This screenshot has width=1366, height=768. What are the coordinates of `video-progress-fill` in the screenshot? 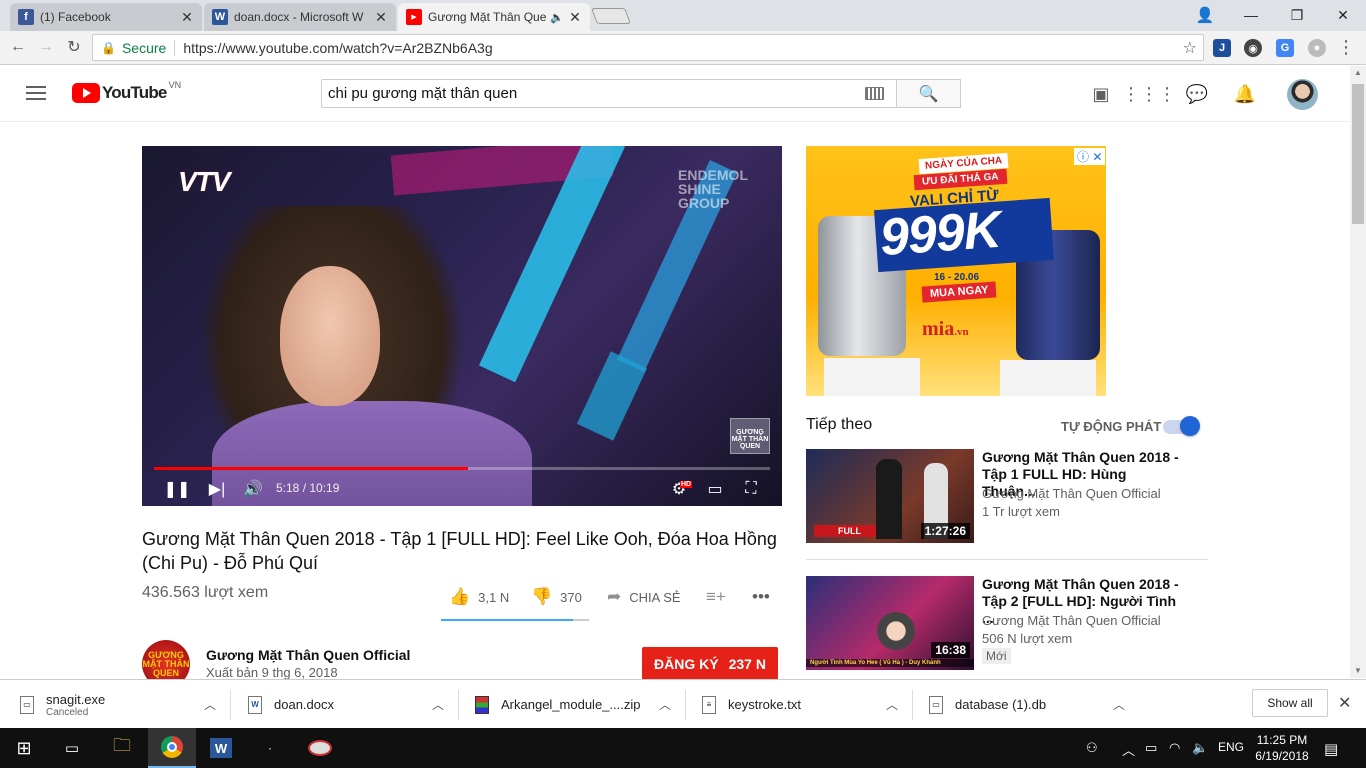 It's located at (311, 468).